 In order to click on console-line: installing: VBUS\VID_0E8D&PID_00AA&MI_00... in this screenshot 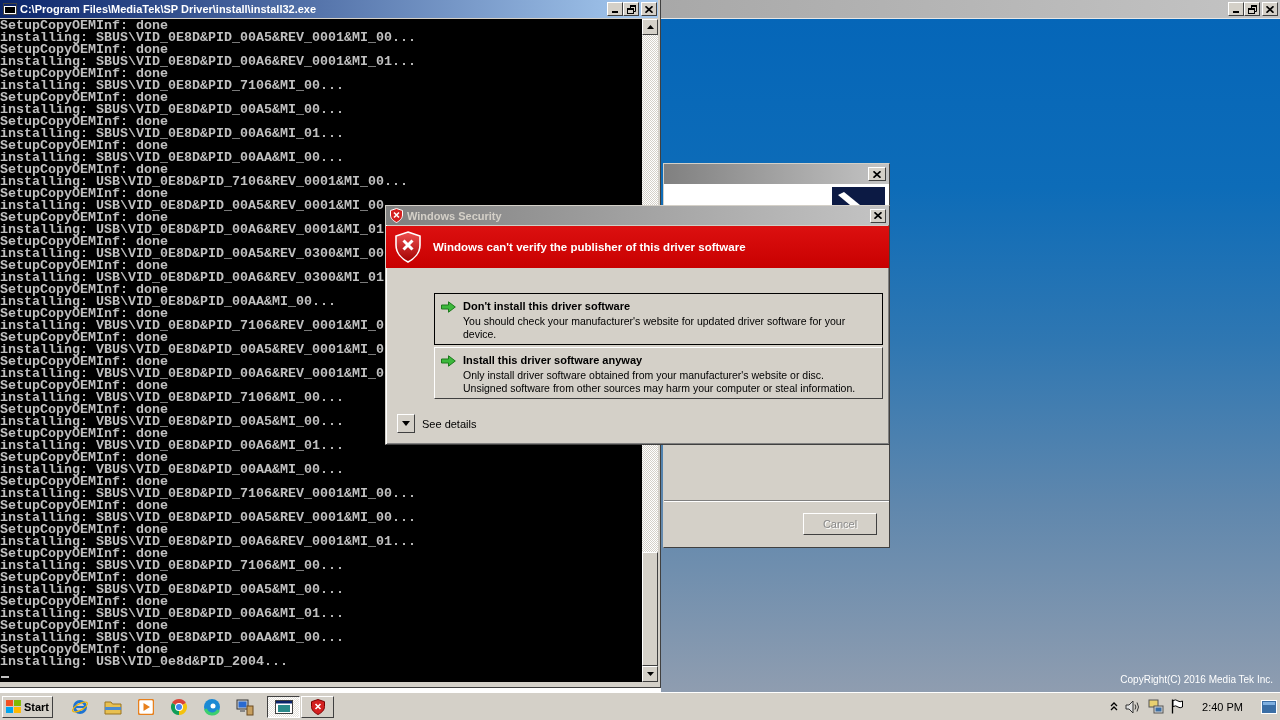, I will do `click(172, 470)`.